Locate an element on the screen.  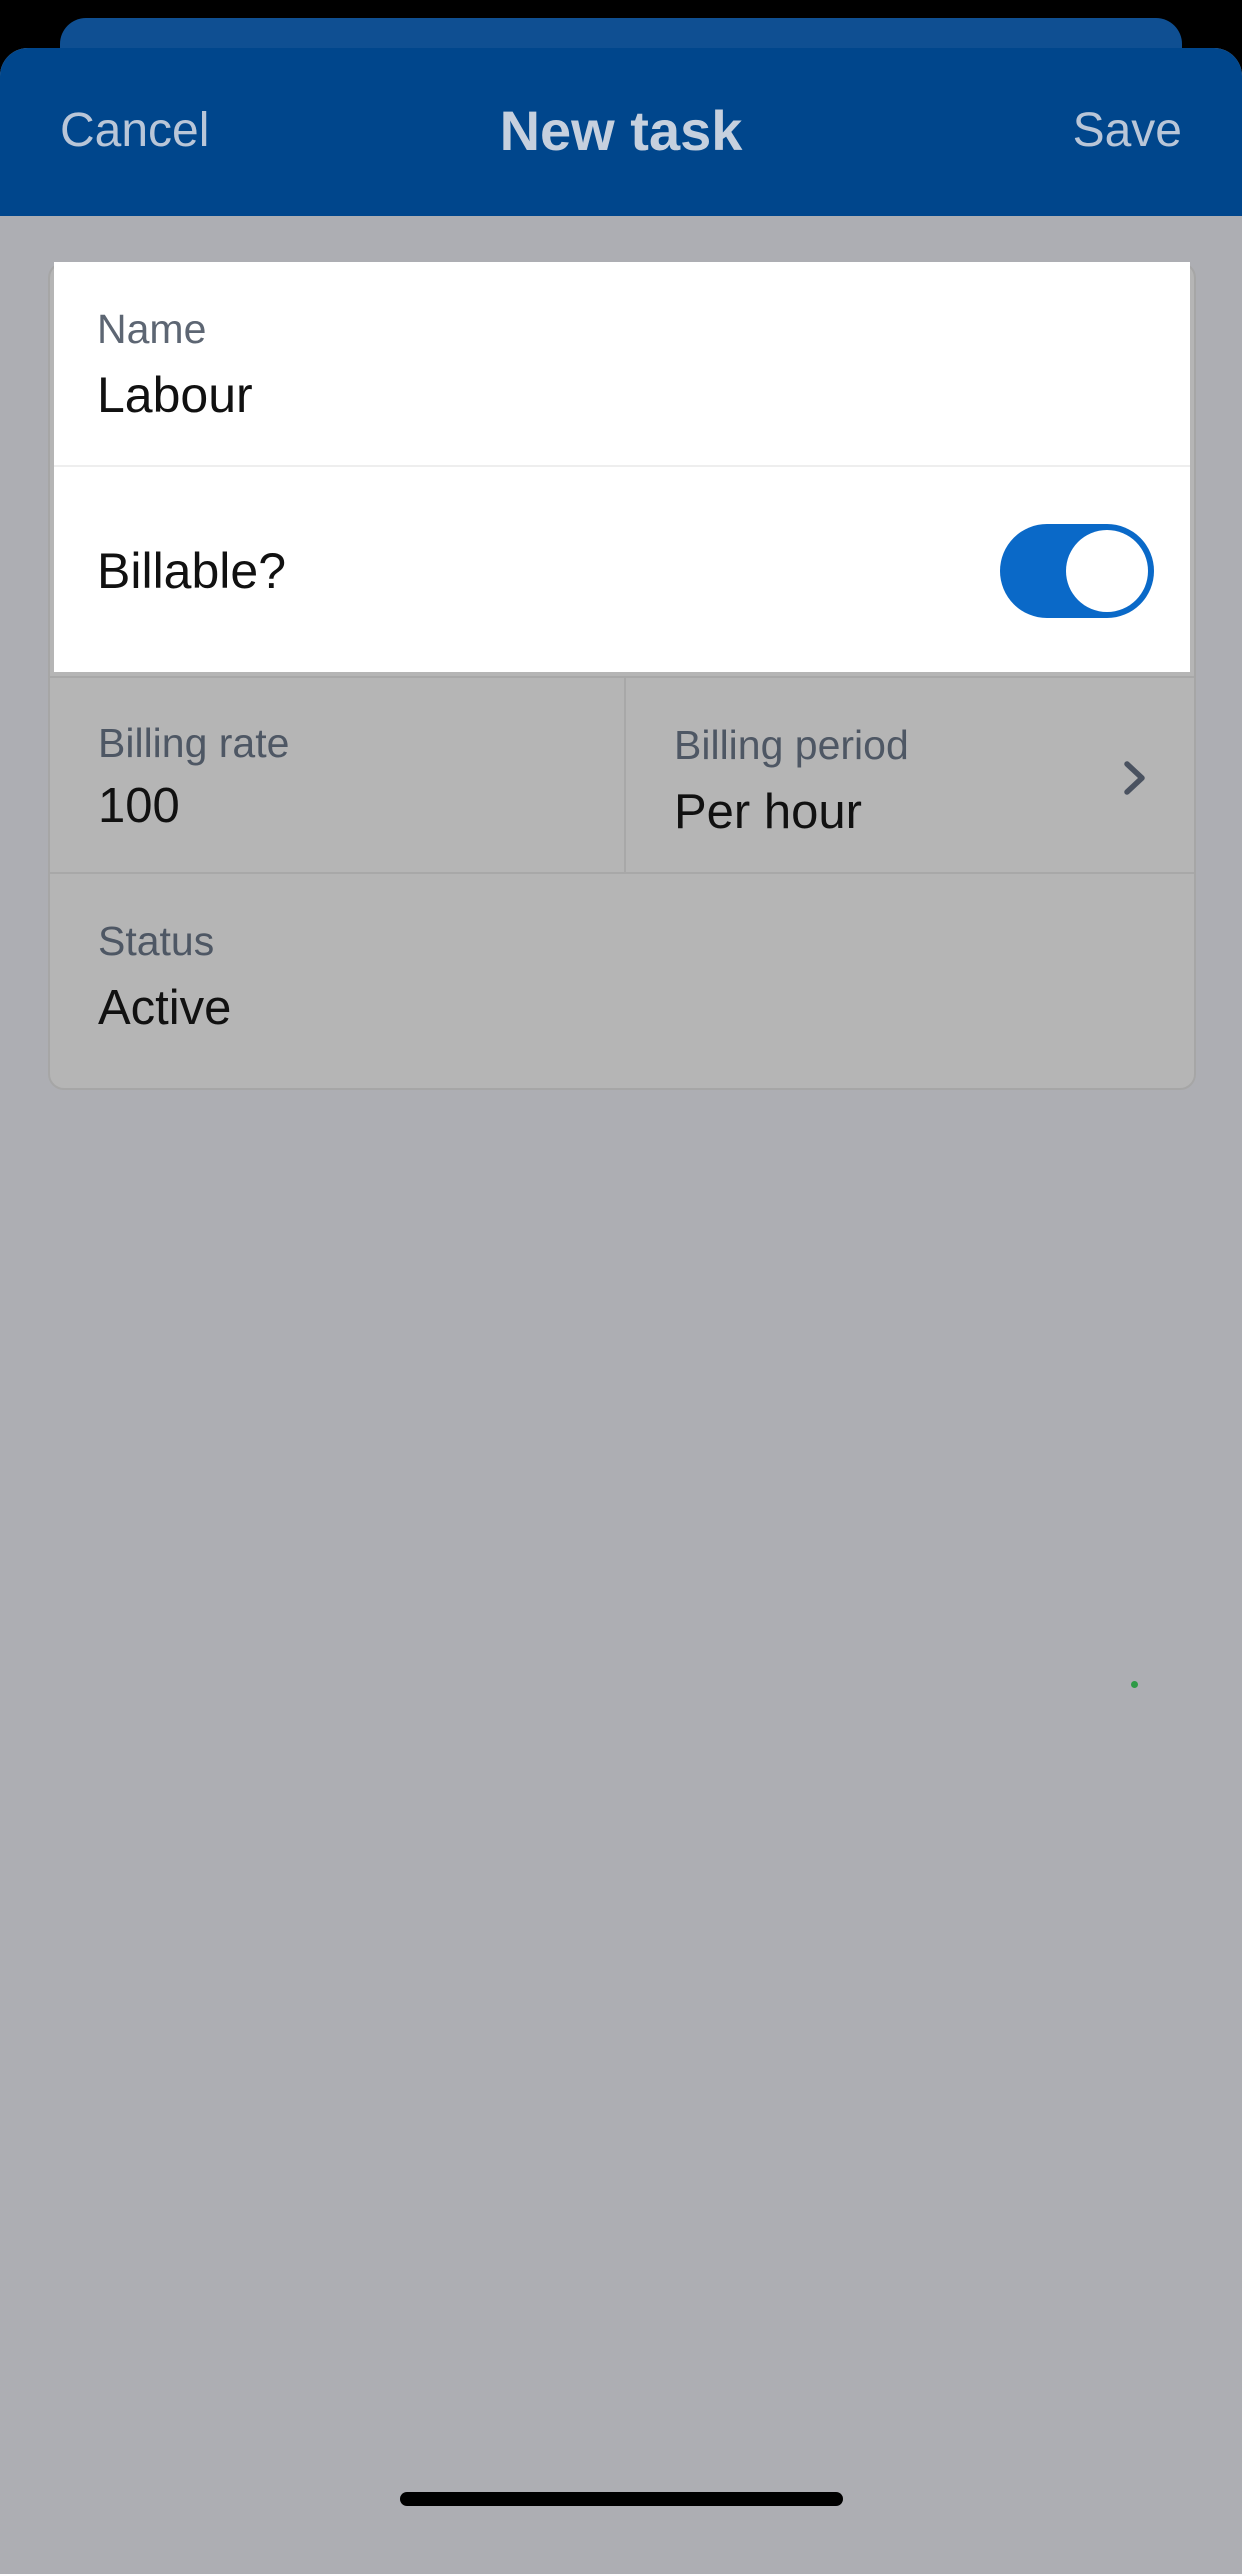
billing-period-field: Billing period Per hour is located at coordinates (910, 775).